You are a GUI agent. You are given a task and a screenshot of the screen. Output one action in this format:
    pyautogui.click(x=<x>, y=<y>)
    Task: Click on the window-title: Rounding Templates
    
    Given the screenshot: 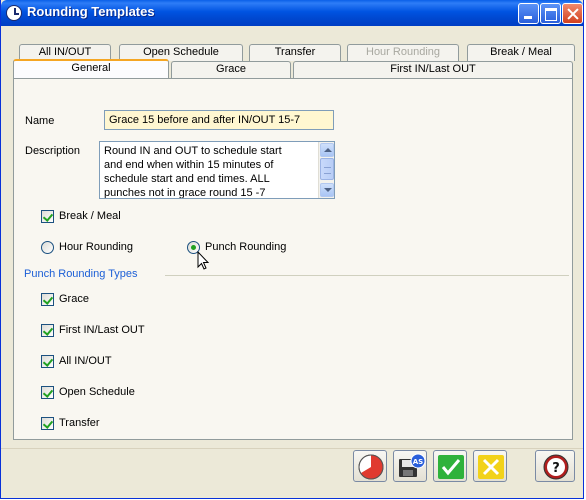 What is the action you would take?
    pyautogui.click(x=91, y=11)
    